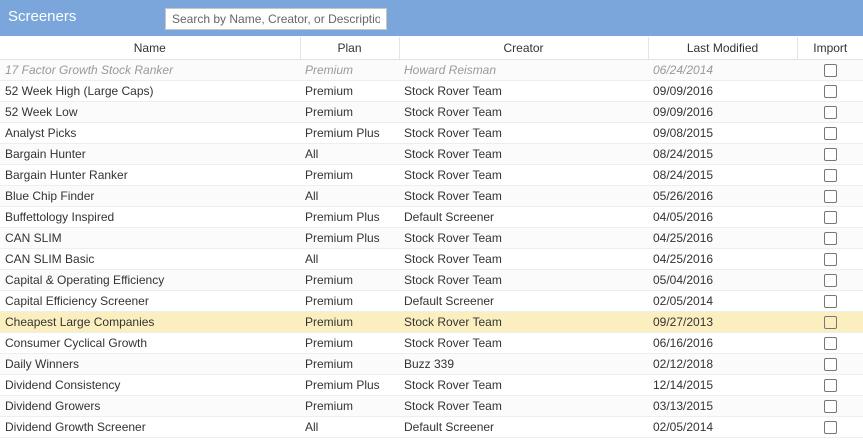  What do you see at coordinates (722, 280) in the screenshot?
I see `cell-modified: 05/04/2016` at bounding box center [722, 280].